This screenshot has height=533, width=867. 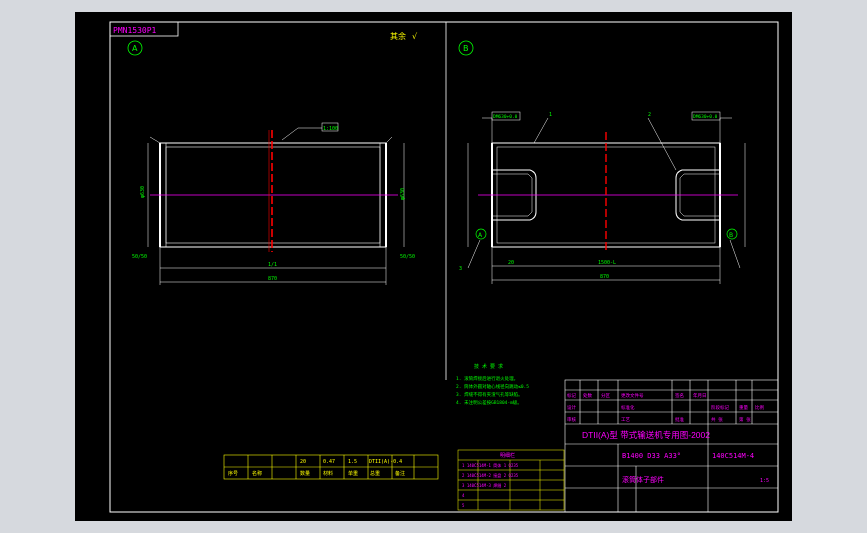 What do you see at coordinates (651, 456) in the screenshot?
I see `material-spec: B1400 D33 A33°` at bounding box center [651, 456].